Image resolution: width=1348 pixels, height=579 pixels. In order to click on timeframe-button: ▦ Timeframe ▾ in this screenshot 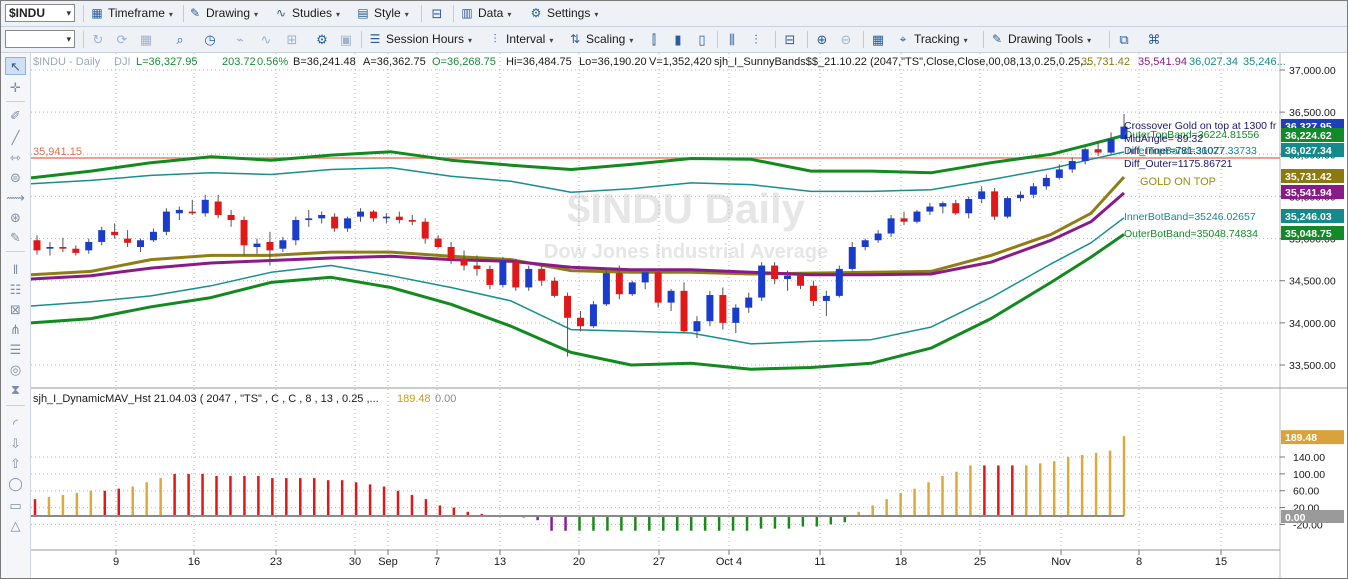, I will do `click(131, 13)`.